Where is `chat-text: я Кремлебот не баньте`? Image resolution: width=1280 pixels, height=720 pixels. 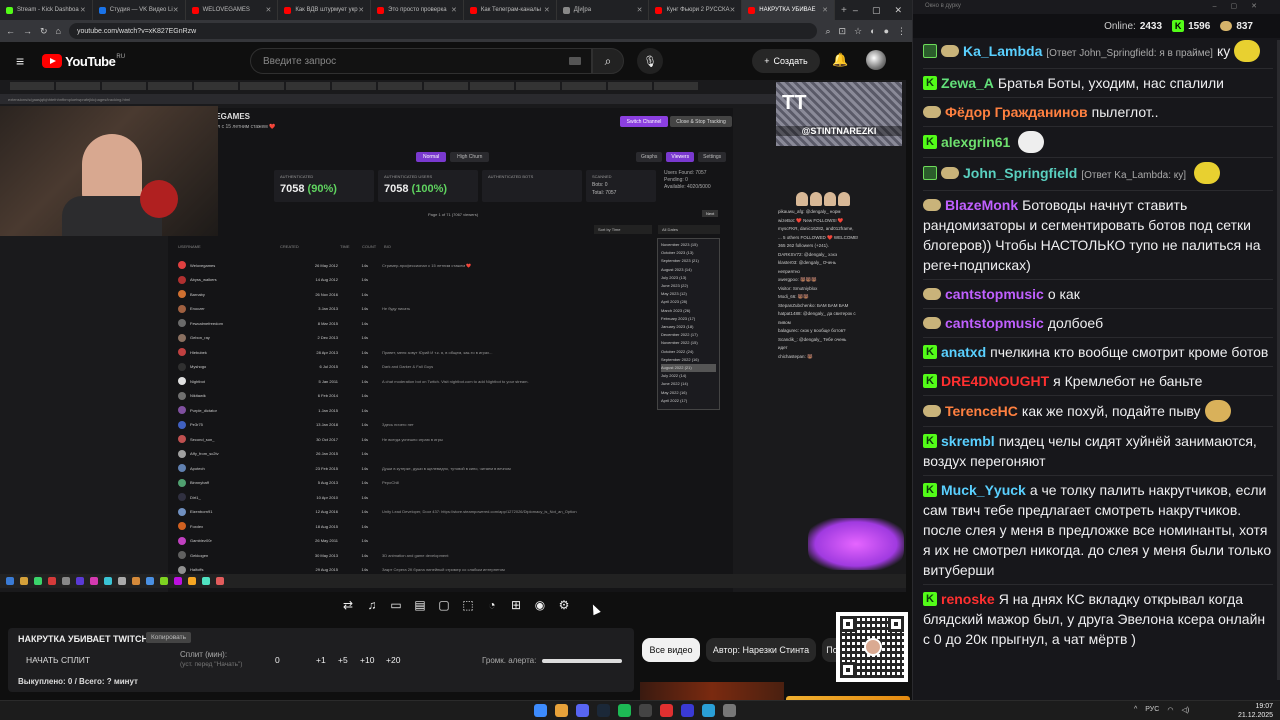
chat-text: я Кремлебот не баньте is located at coordinates (1128, 381).